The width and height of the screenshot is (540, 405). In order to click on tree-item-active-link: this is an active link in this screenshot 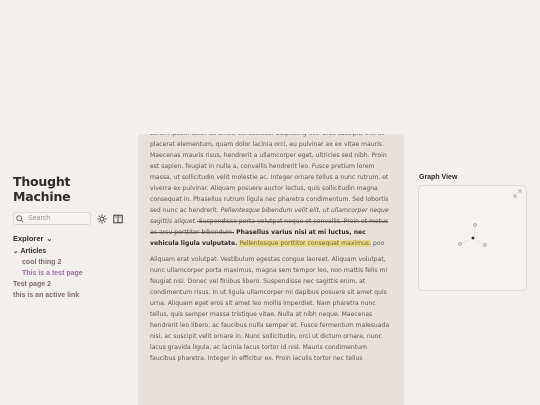, I will do `click(69, 295)`.